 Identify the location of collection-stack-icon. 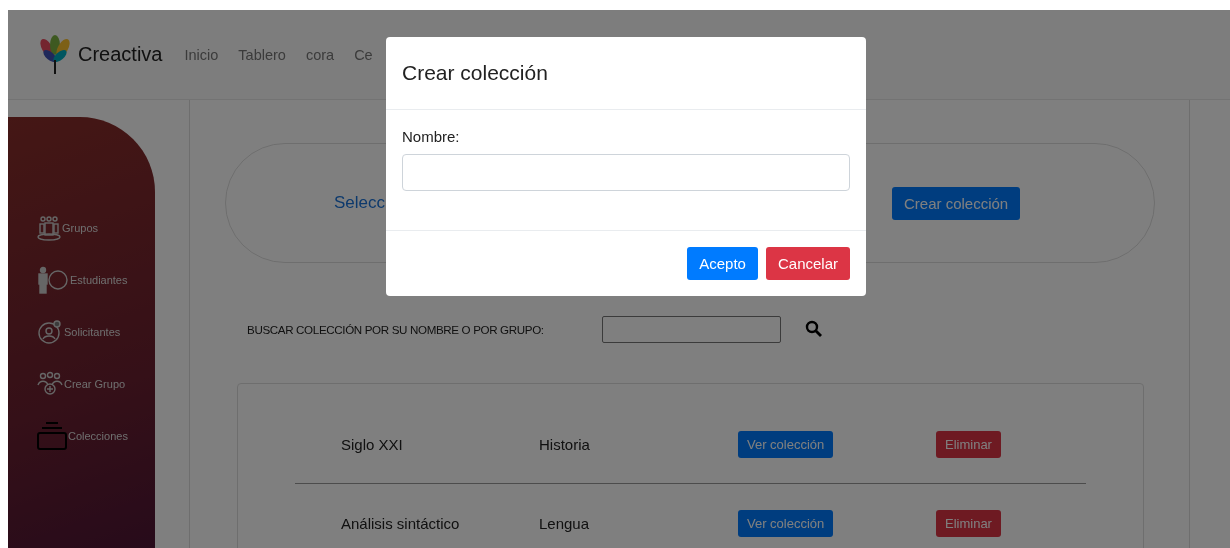
(52, 436).